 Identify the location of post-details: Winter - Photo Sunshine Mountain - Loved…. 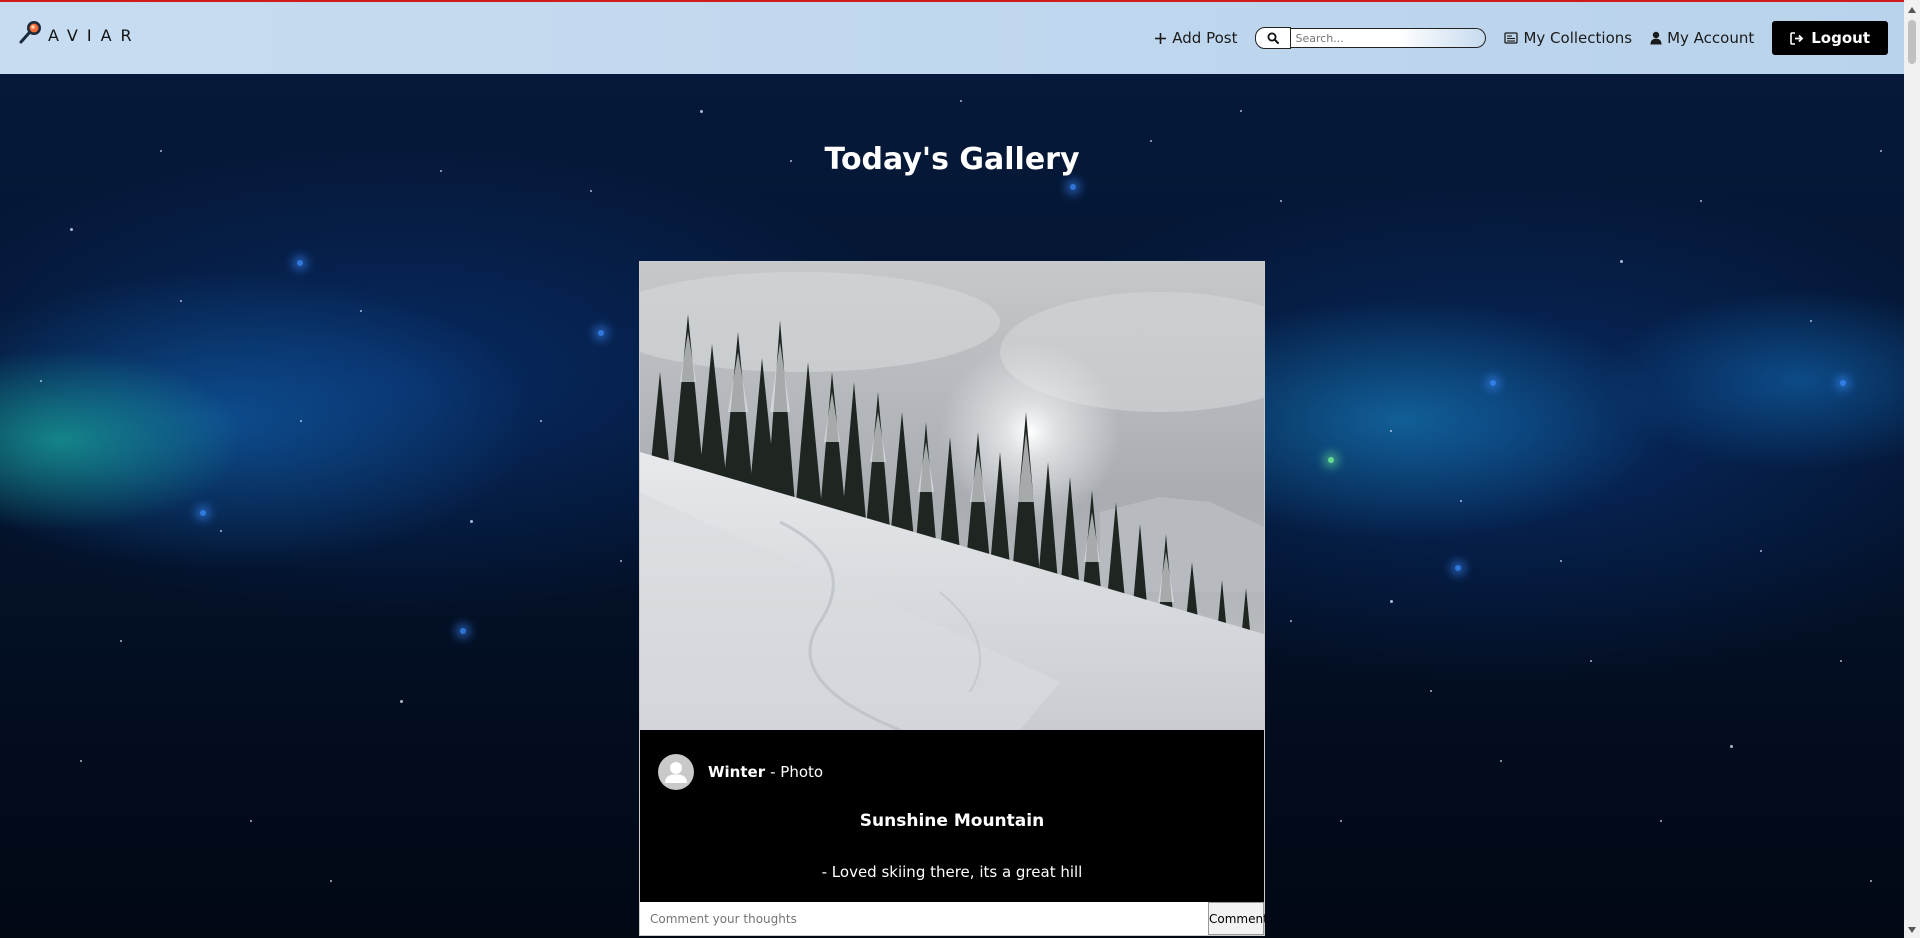
(952, 816).